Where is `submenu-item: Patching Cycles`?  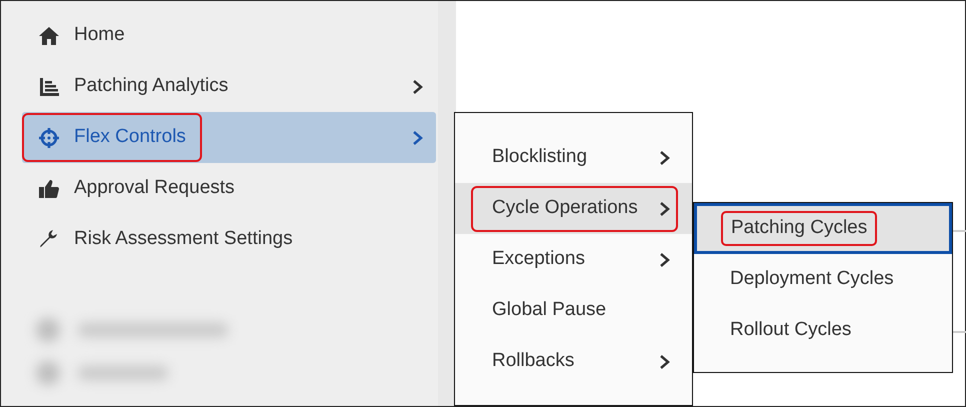 submenu-item: Patching Cycles is located at coordinates (823, 228).